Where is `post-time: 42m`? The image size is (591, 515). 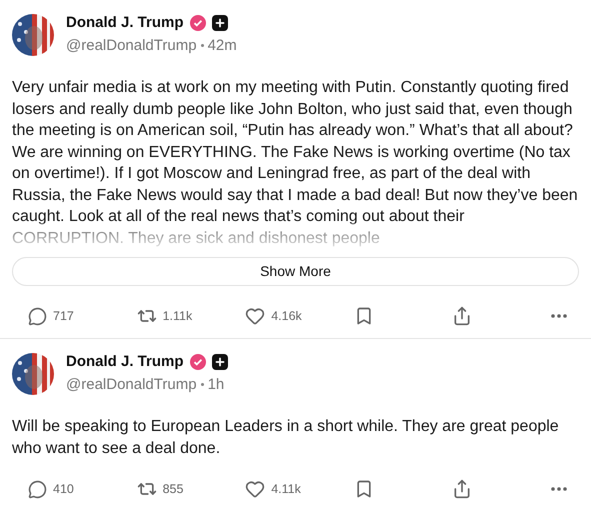 post-time: 42m is located at coordinates (222, 46).